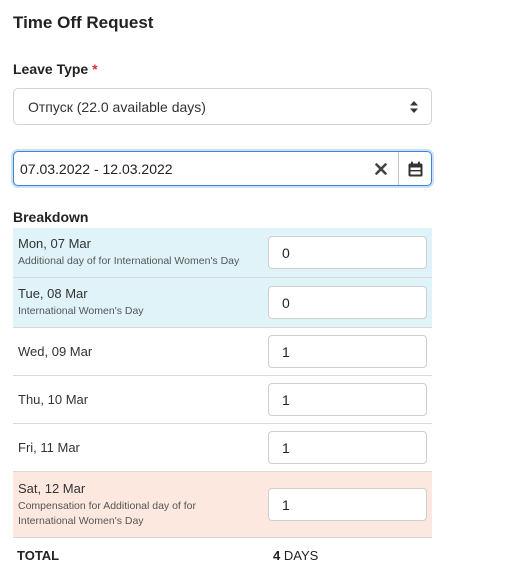  What do you see at coordinates (49, 447) in the screenshot?
I see `breakdown-day-label: Fri, 11 Mar` at bounding box center [49, 447].